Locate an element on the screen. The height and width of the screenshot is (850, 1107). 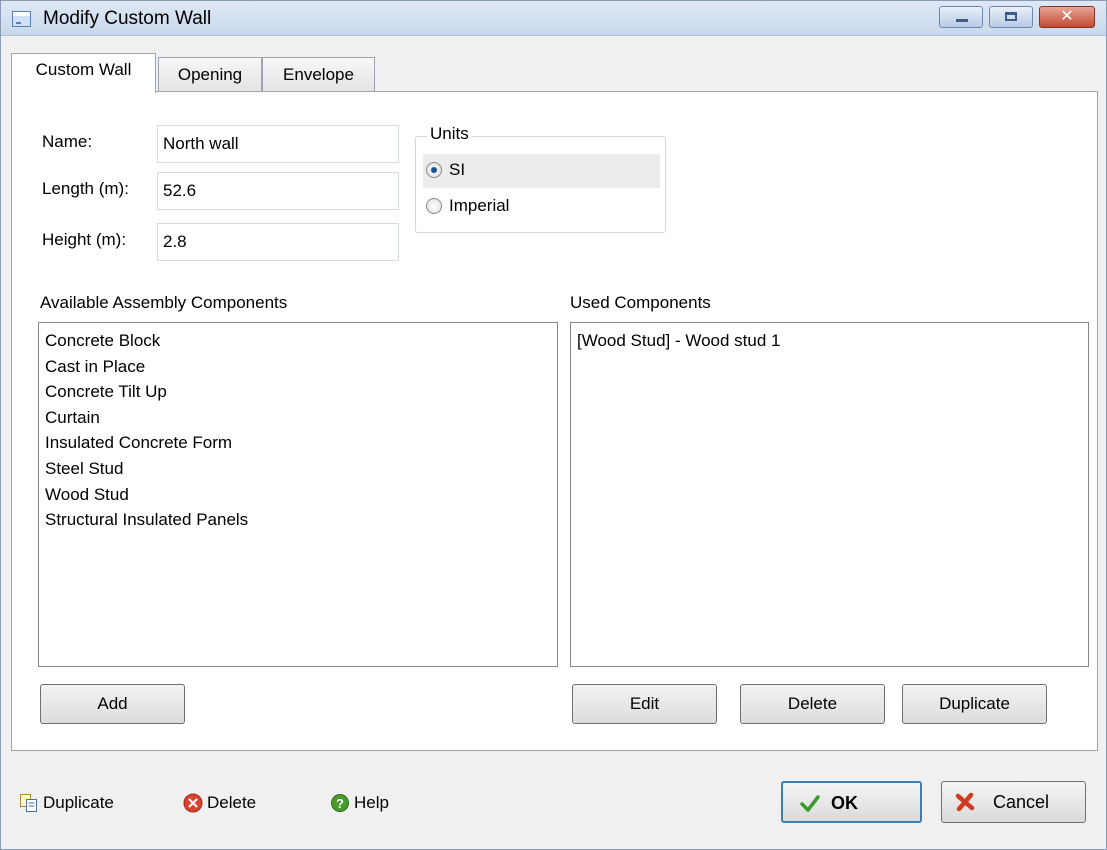
cancel-icon is located at coordinates (965, 802).